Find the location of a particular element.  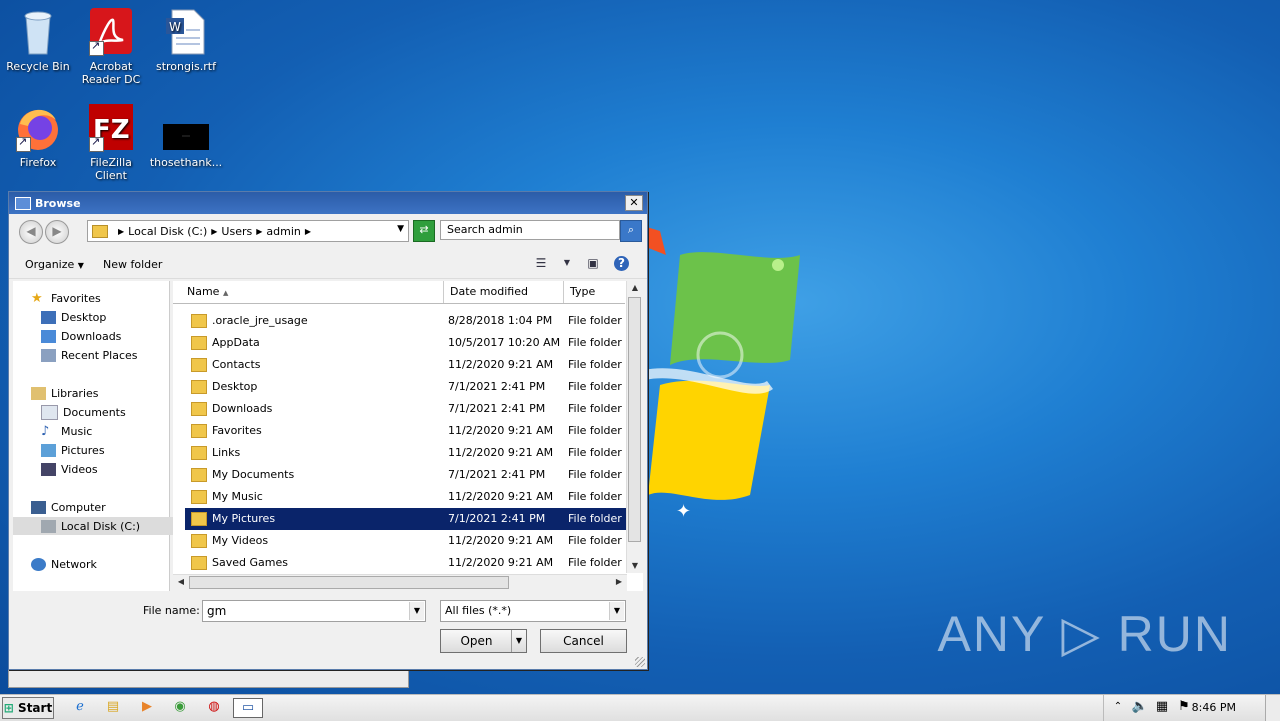

background-window is located at coordinates (208, 678).